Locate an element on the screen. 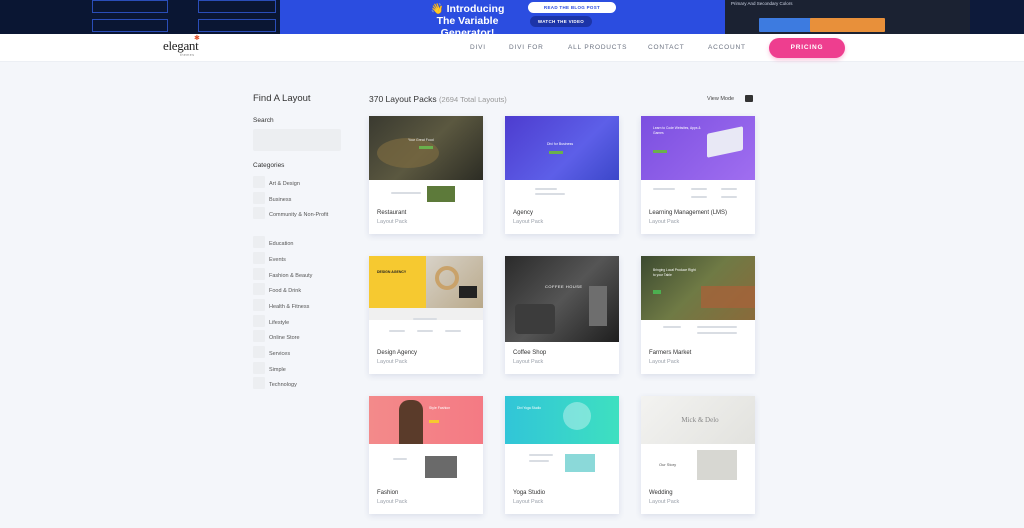  card-title: Yoga Studio is located at coordinates (529, 493).